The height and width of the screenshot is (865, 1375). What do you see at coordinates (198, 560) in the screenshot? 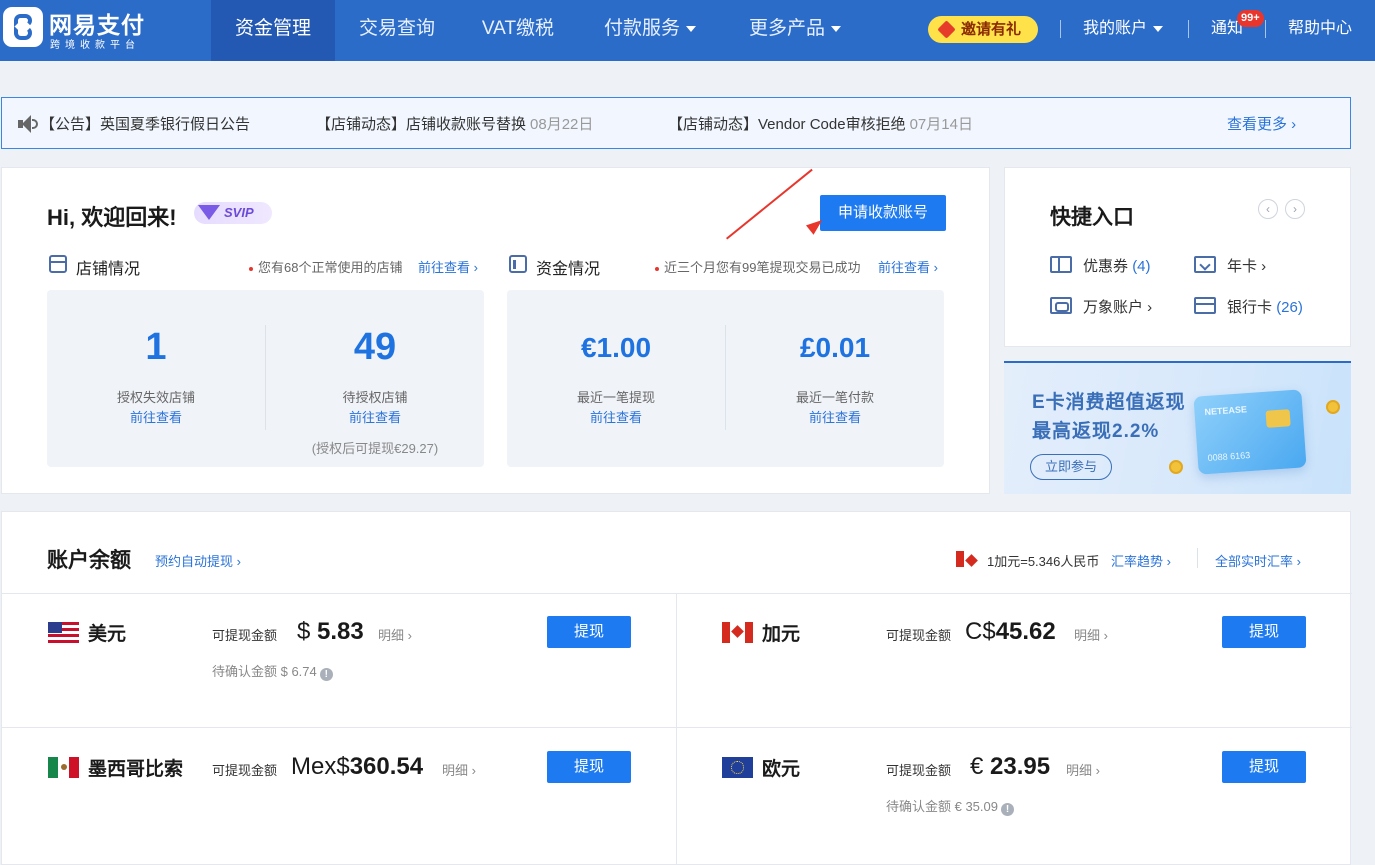
I see `auto-withdraw-link: 预约自动提现 ›` at bounding box center [198, 560].